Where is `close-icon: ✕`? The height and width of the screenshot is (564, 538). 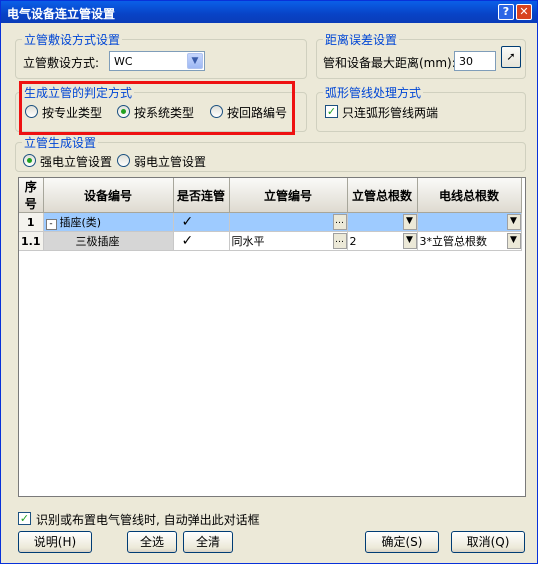
close-icon: ✕ is located at coordinates (524, 12).